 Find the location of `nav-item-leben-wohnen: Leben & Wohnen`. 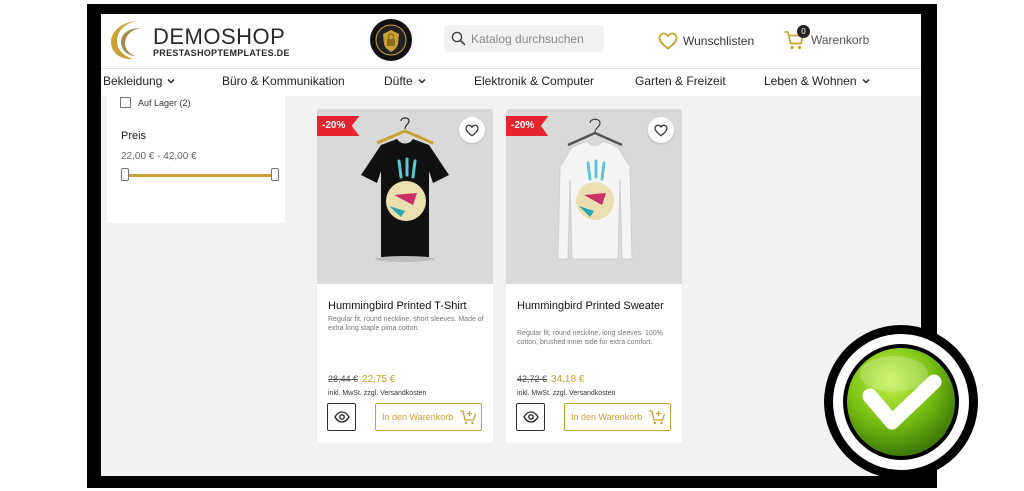

nav-item-leben-wohnen: Leben & Wohnen is located at coordinates (817, 81).